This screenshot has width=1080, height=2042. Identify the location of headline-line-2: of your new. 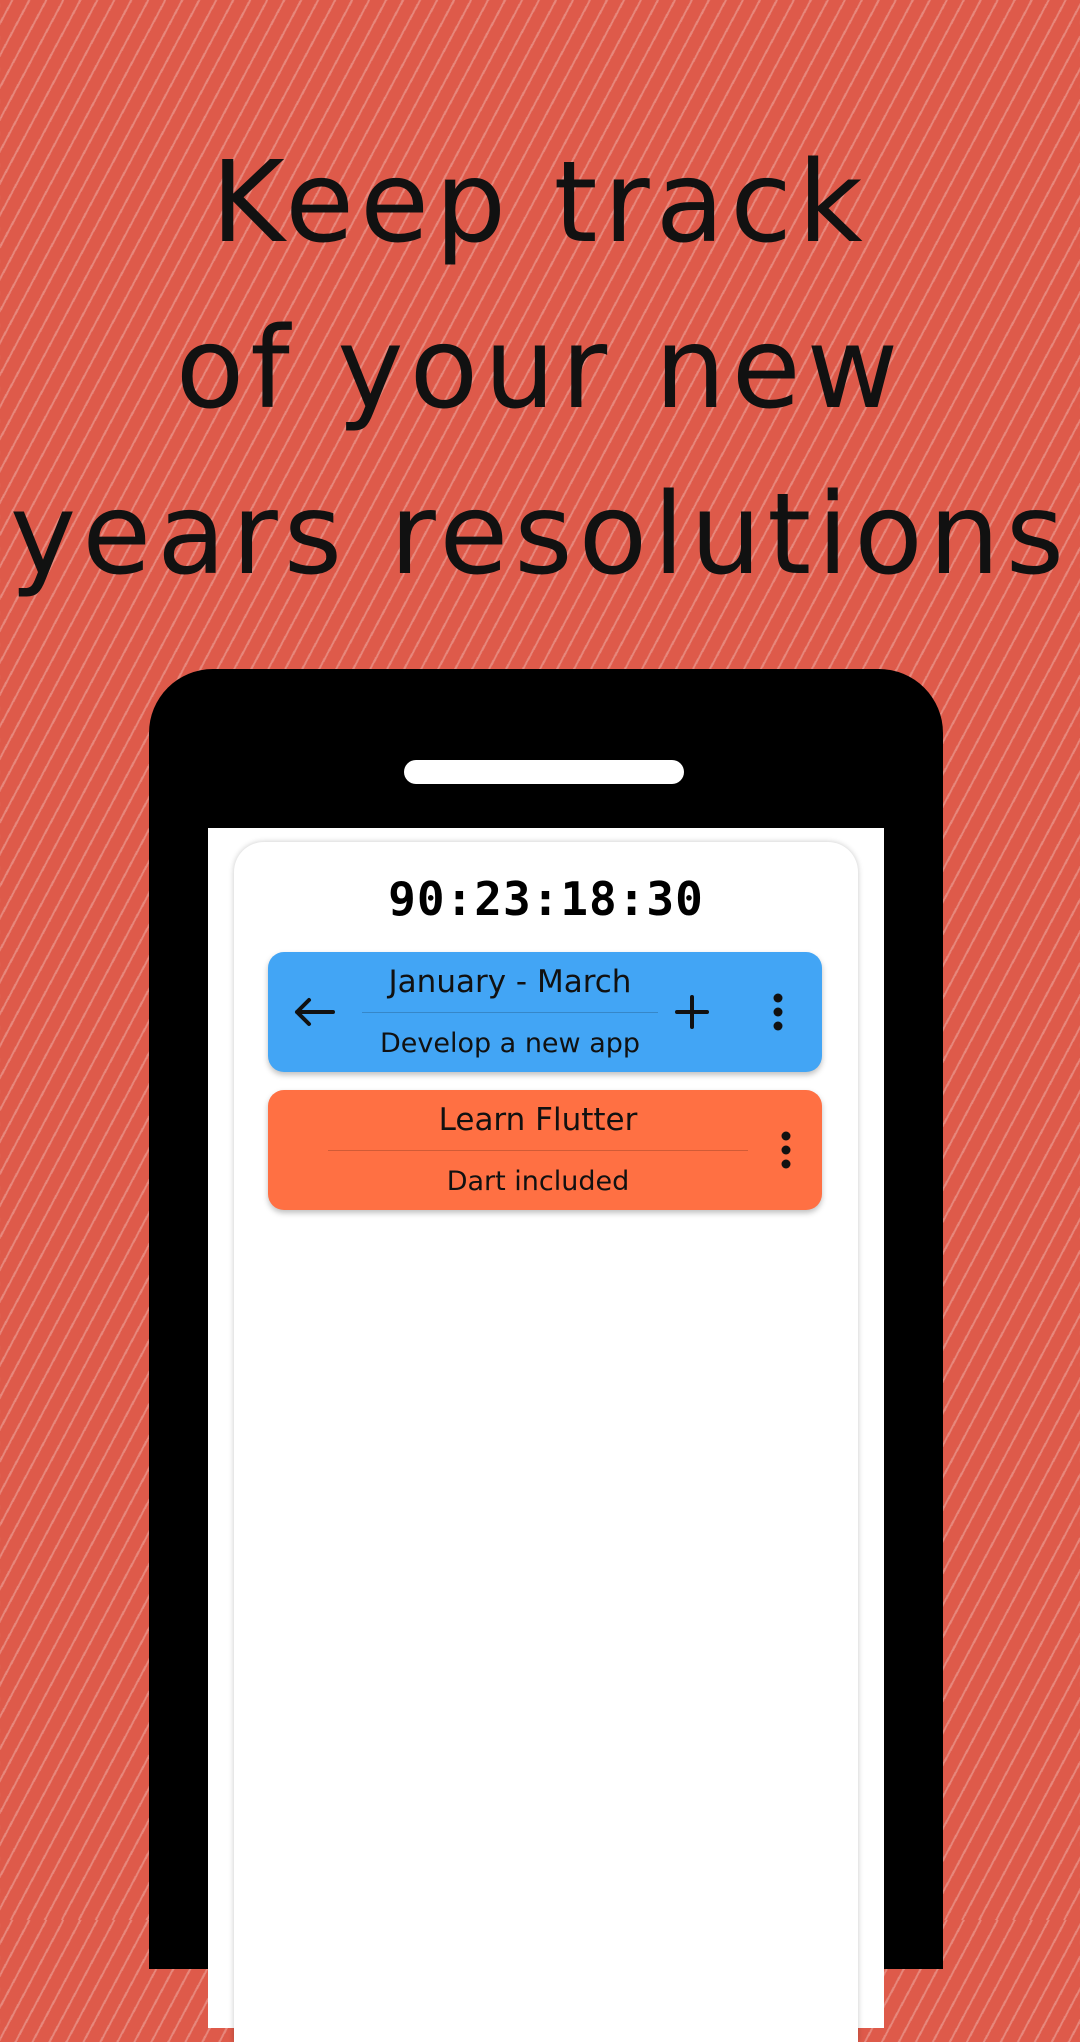
(540, 369).